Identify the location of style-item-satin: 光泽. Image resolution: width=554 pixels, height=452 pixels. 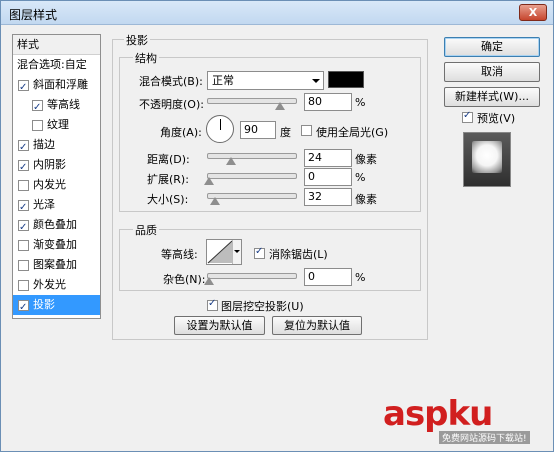
(56, 206).